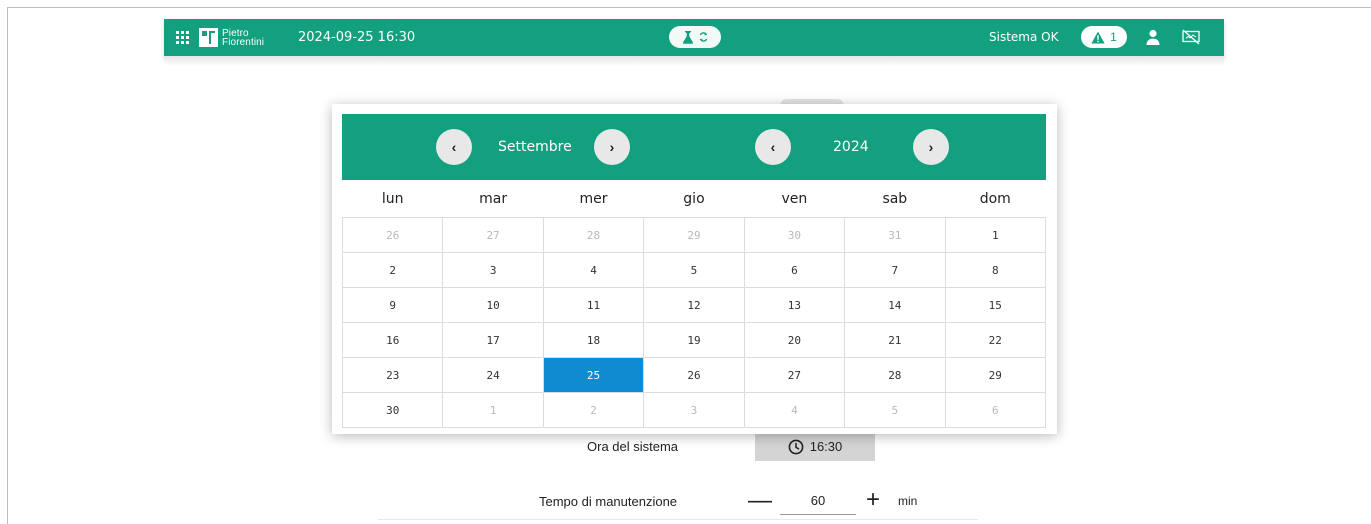 The image size is (1371, 524). I want to click on next-month-button: ›, so click(612, 147).